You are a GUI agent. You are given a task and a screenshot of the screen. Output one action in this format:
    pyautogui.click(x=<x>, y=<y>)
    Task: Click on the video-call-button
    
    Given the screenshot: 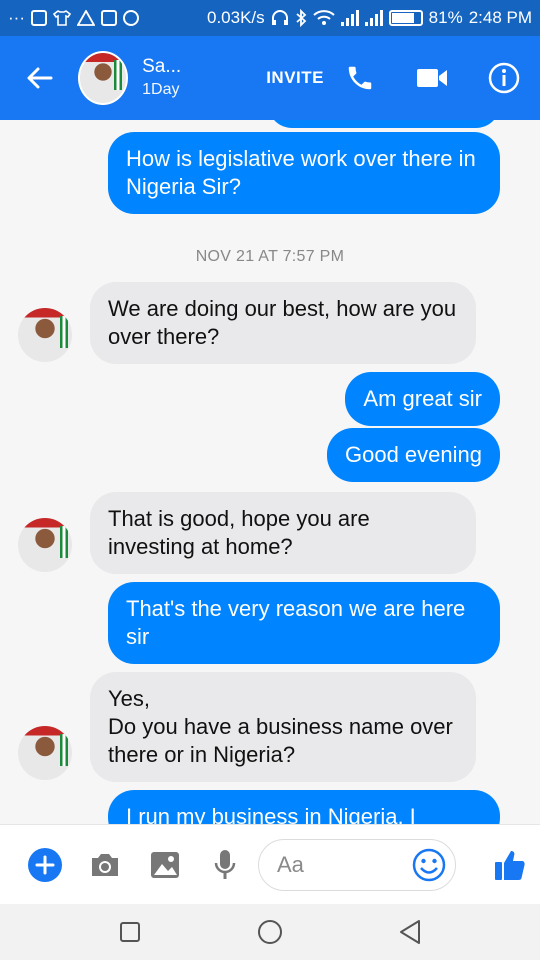 What is the action you would take?
    pyautogui.click(x=432, y=78)
    